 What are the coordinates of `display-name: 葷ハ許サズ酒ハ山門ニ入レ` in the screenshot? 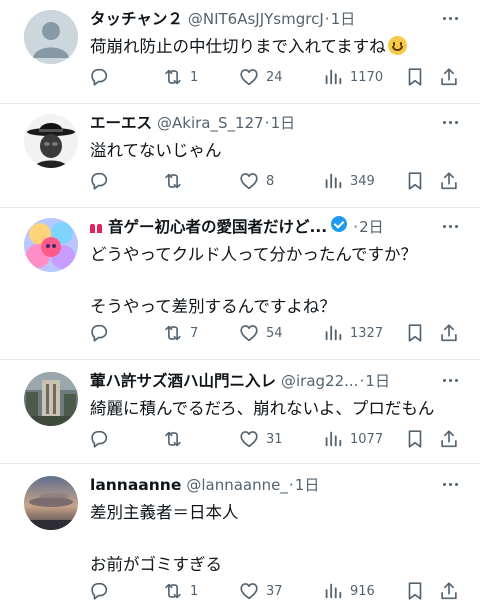 It's located at (183, 381).